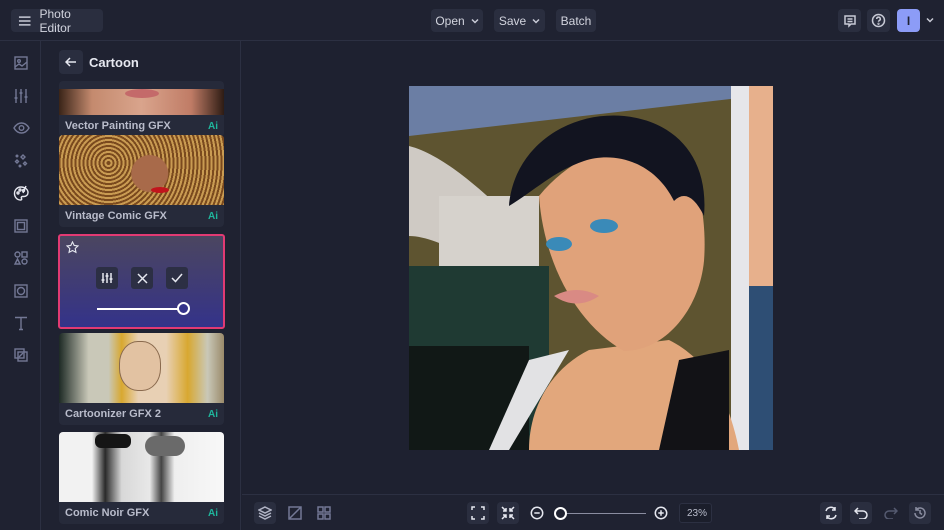 This screenshot has width=944, height=530. I want to click on image-icon, so click(21, 63).